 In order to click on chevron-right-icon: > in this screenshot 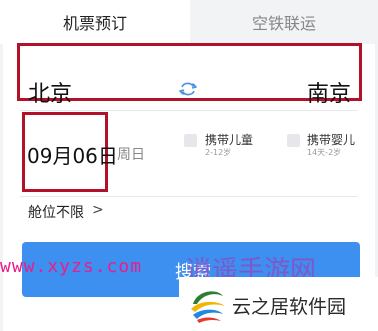, I will do `click(98, 210)`.